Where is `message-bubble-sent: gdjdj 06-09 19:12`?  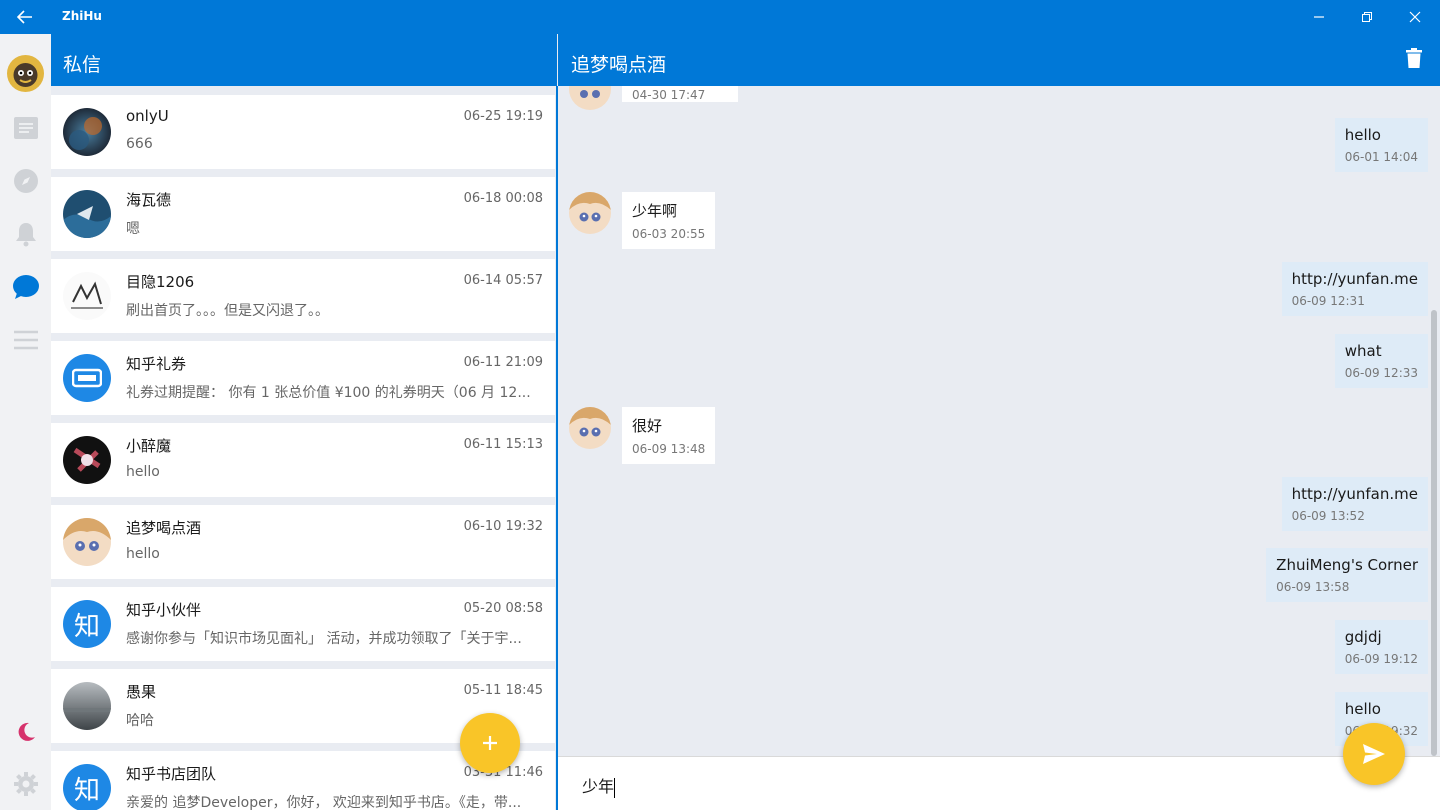 message-bubble-sent: gdjdj 06-09 19:12 is located at coordinates (1381, 647).